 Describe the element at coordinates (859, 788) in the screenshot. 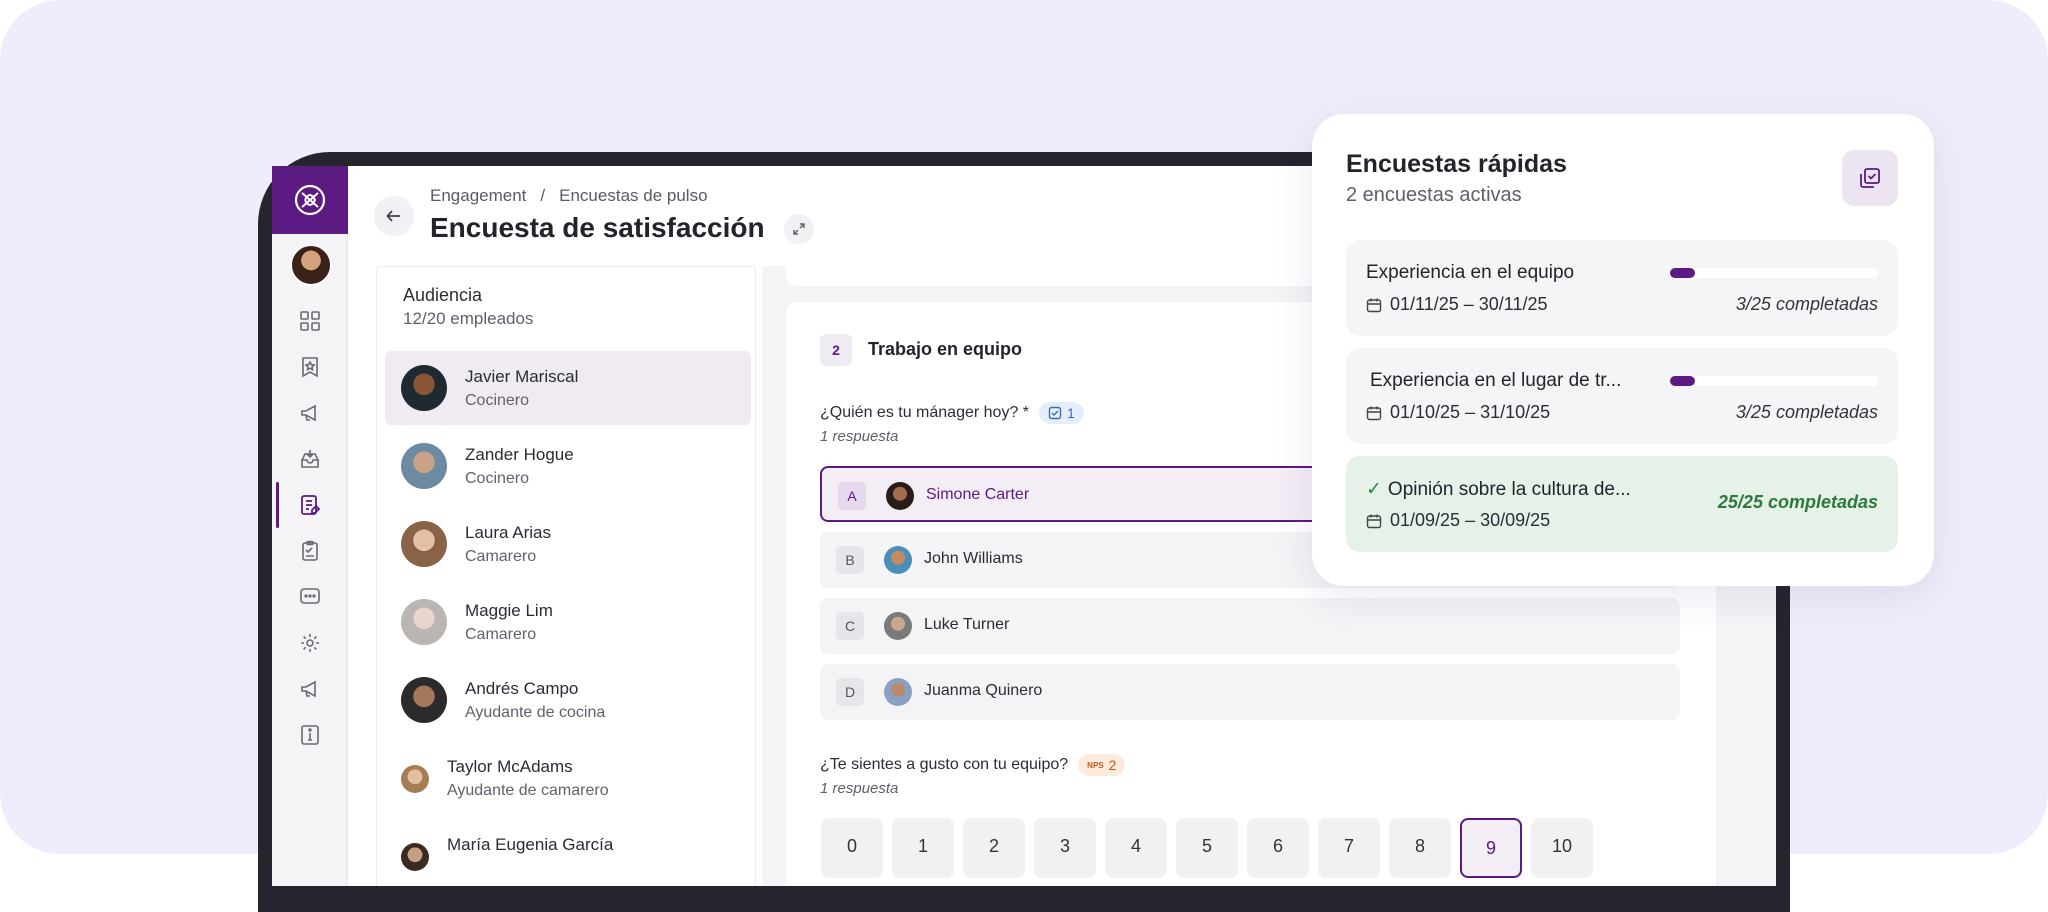

I see `question-2-responses: 1 respuesta` at that location.